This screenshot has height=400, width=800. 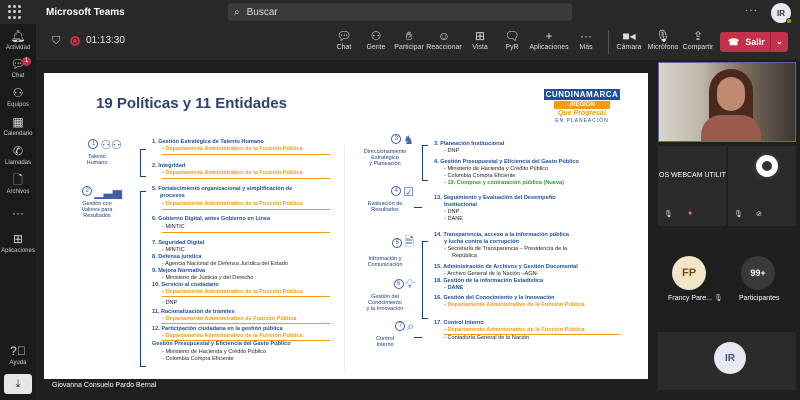 What do you see at coordinates (169, 166) in the screenshot?
I see `policy-2: 2. Integridad` at bounding box center [169, 166].